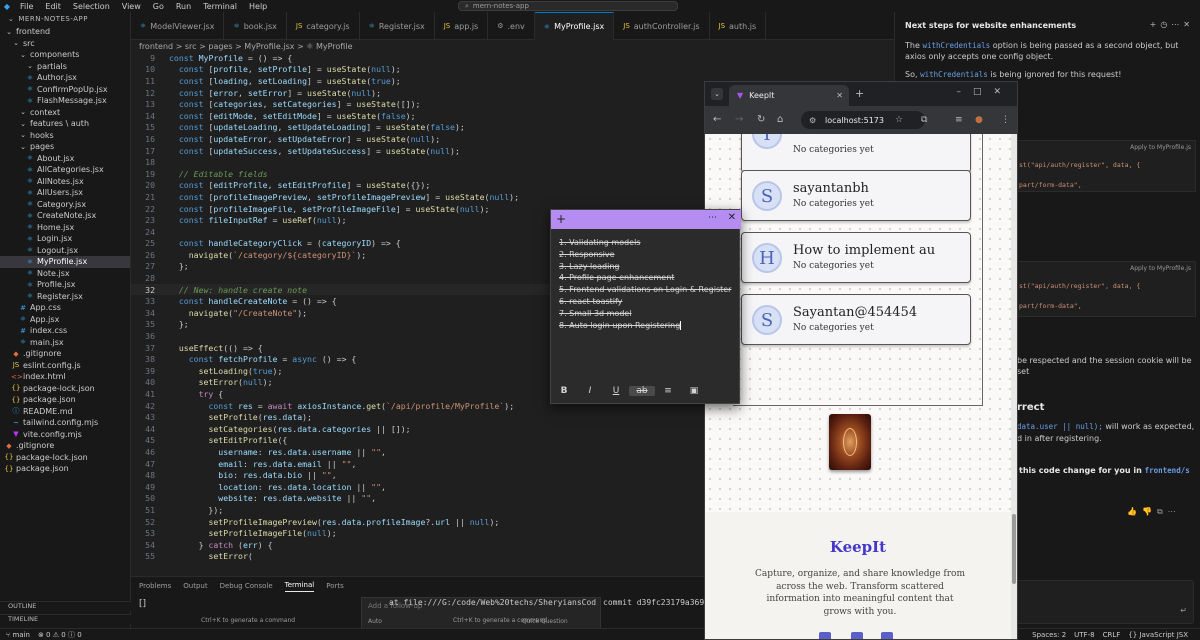 The height and width of the screenshot is (640, 1200). I want to click on editor-tab: ⚛ Register.jsx, so click(397, 26).